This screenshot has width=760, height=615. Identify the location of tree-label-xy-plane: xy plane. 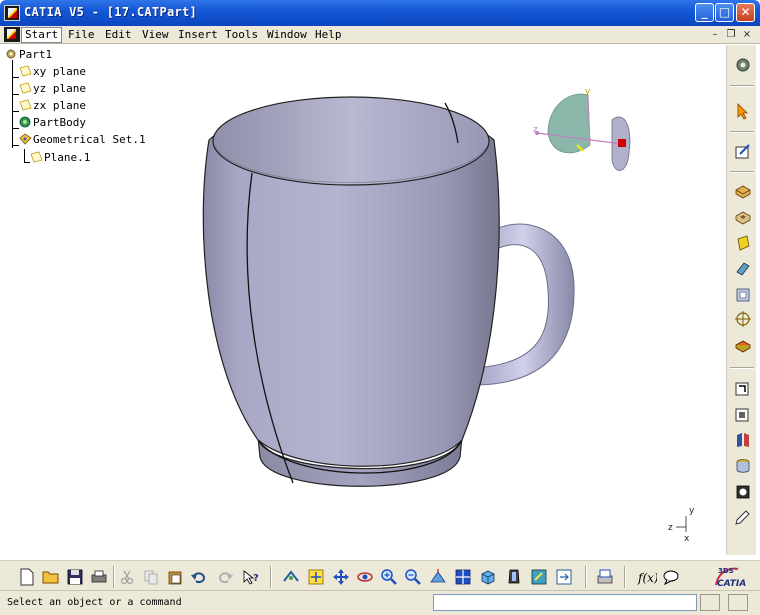
(59, 71).